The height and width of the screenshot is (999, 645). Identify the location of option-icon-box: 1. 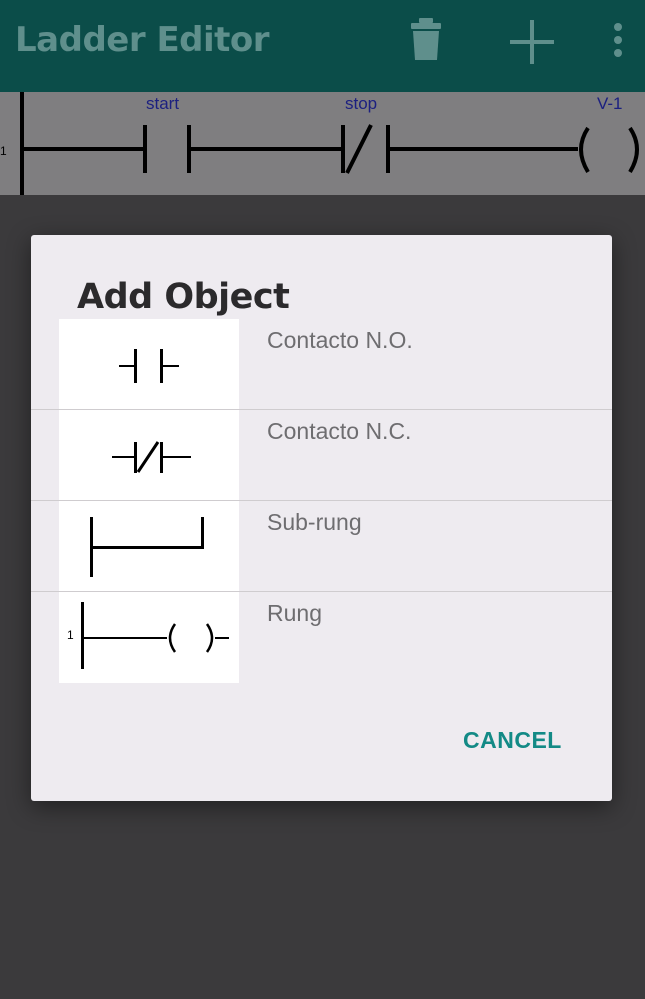
(149, 637).